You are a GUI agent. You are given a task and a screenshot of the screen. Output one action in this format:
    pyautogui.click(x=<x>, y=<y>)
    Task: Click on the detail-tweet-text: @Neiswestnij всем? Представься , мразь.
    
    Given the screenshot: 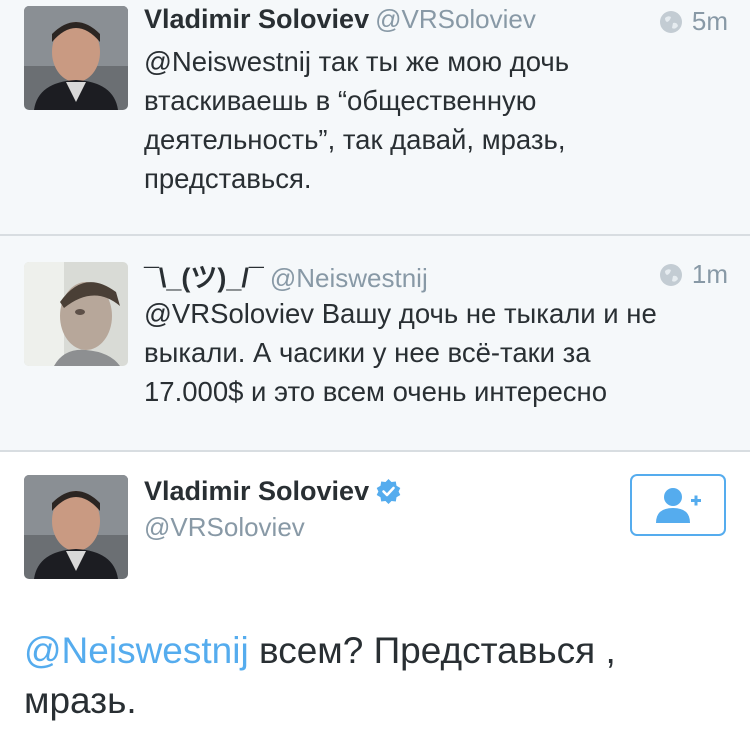 What is the action you would take?
    pyautogui.click(x=375, y=676)
    